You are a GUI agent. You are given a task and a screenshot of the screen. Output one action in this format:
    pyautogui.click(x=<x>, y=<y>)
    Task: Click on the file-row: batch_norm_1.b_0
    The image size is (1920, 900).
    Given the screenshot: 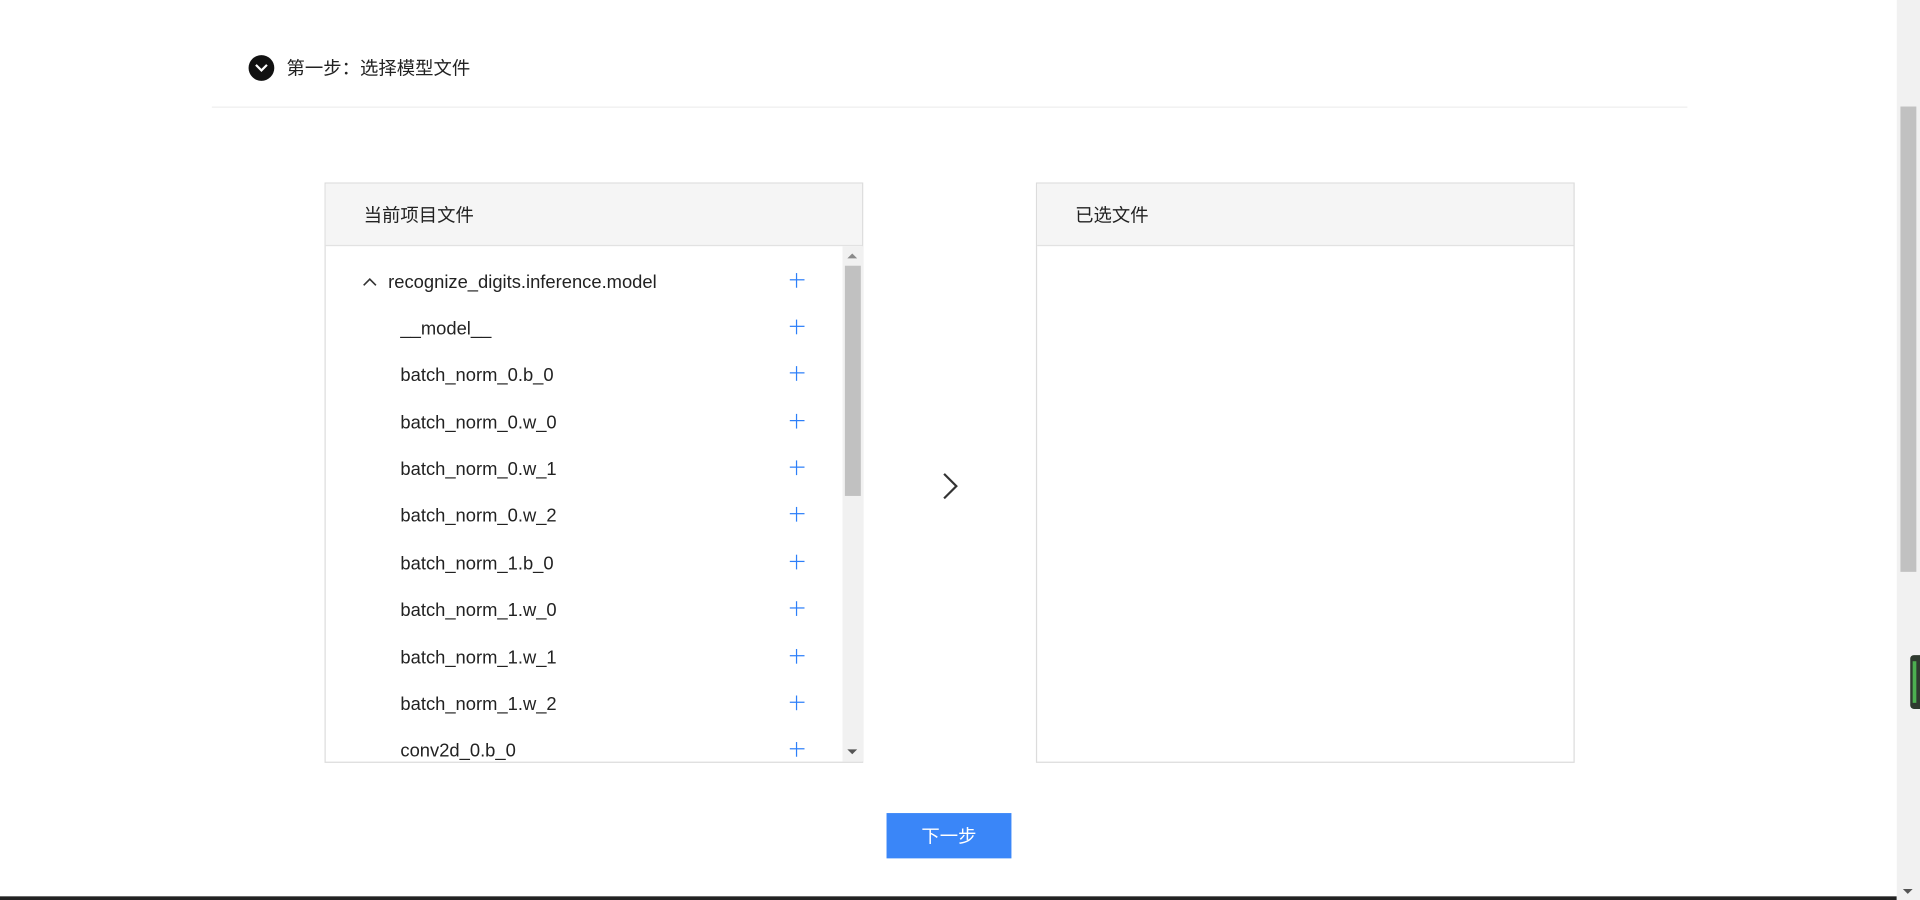 What is the action you would take?
    pyautogui.click(x=584, y=563)
    